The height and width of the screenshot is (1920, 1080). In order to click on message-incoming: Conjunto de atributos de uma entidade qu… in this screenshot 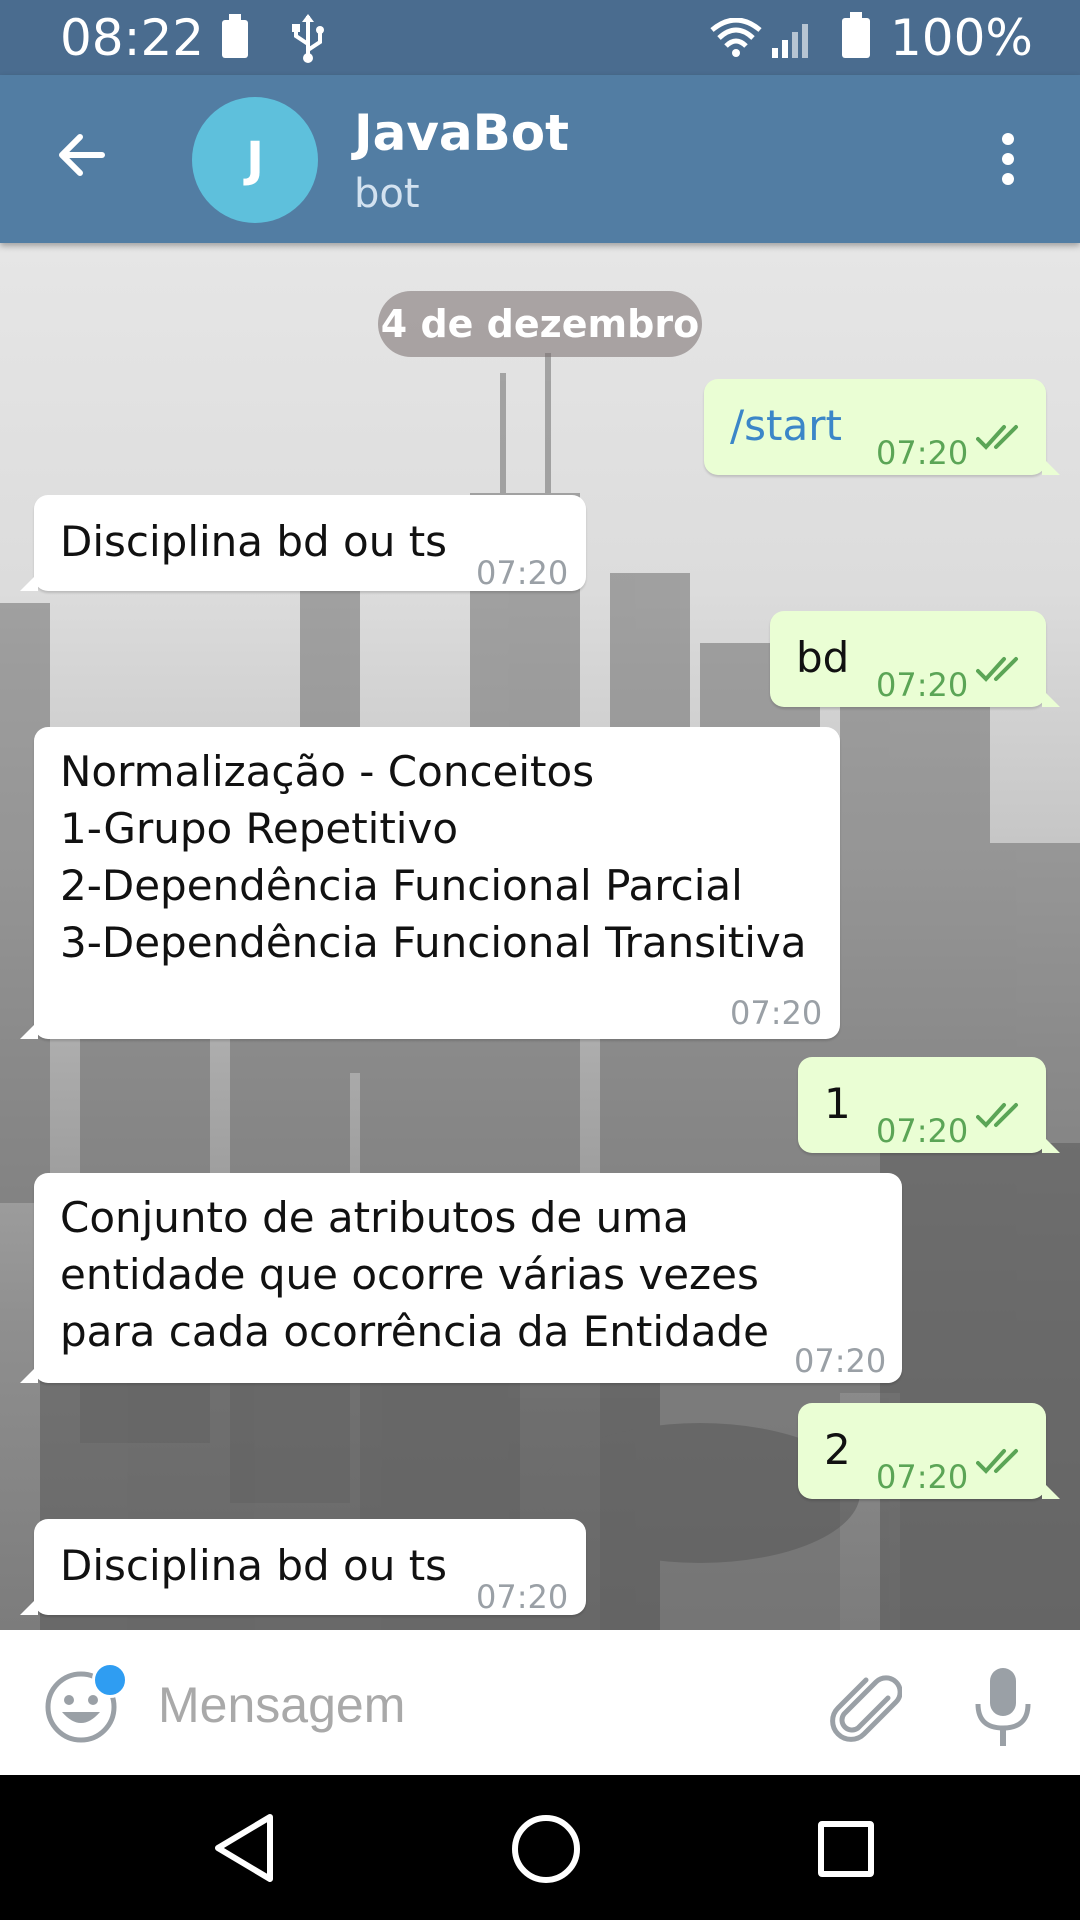, I will do `click(461, 1278)`.